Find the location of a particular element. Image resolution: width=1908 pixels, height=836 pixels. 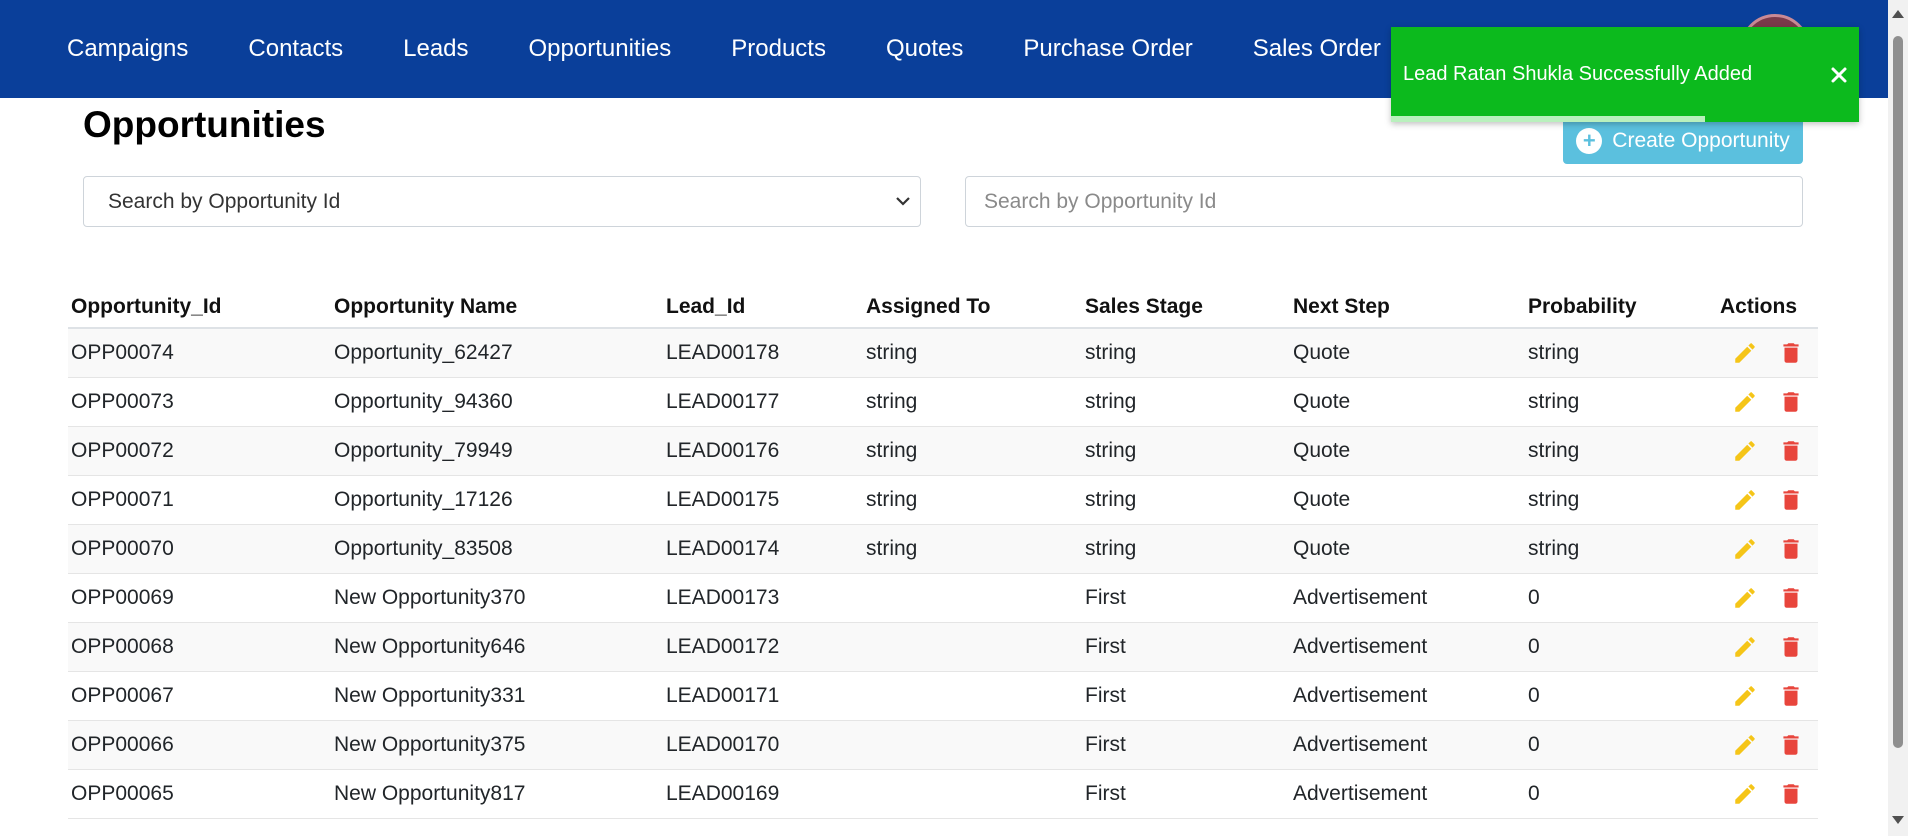

cell-lead-id: LEAD00169 is located at coordinates (763, 794).